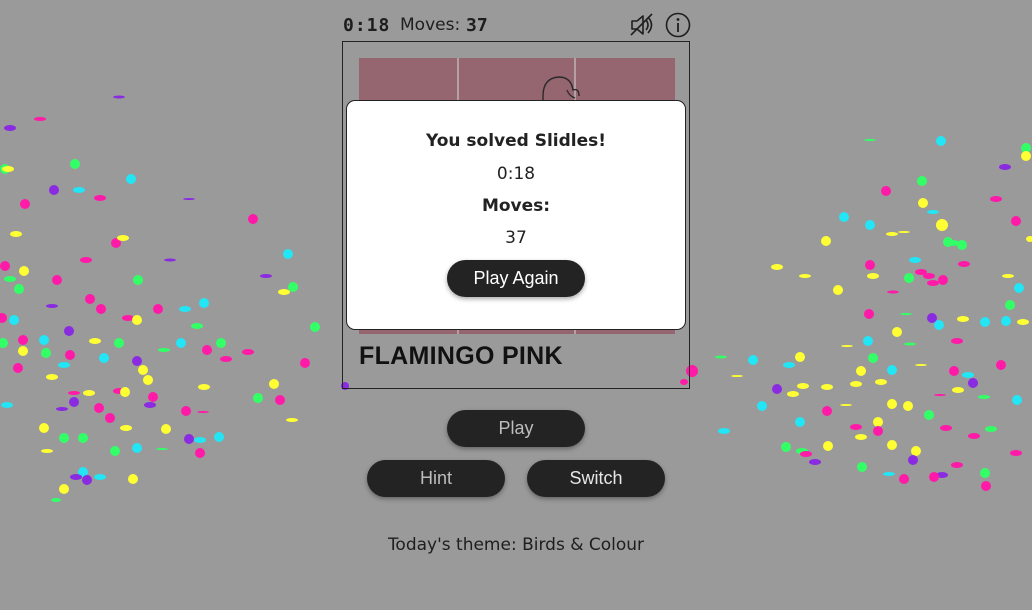 This screenshot has width=1032, height=610. Describe the element at coordinates (430, 25) in the screenshot. I see `moves-label: Moves:` at that location.